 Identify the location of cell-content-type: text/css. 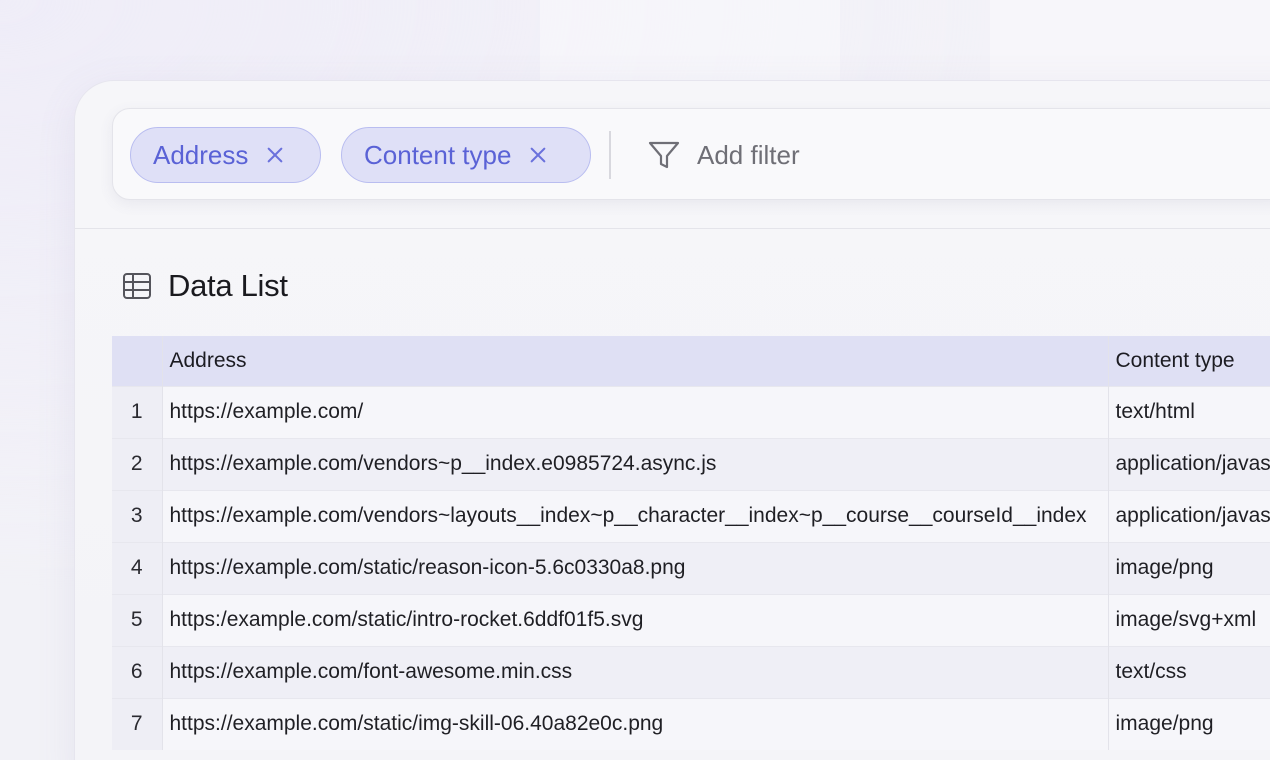
(1188, 672).